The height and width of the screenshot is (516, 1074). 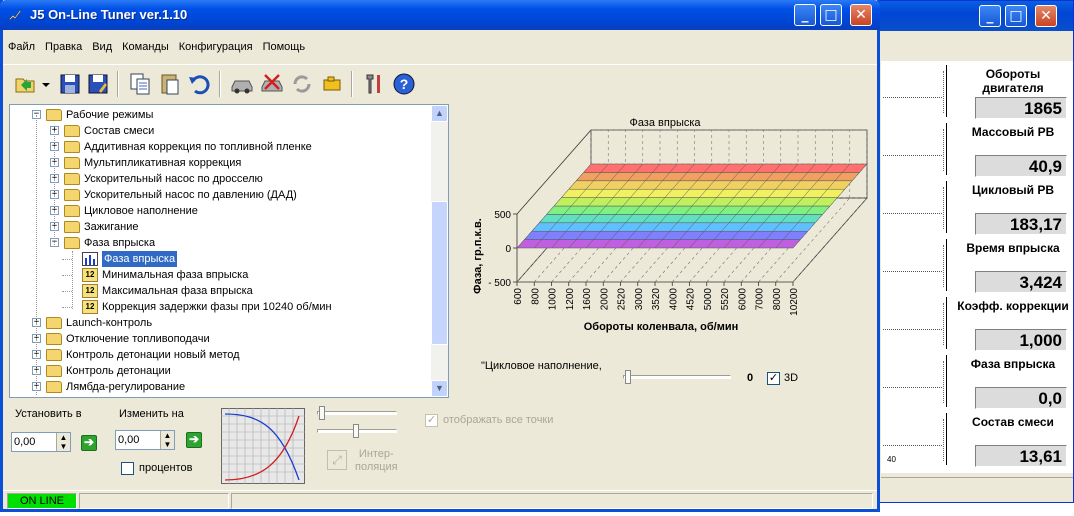 I want to click on tree-item-label: Контроль детонации новый метод, so click(x=153, y=355).